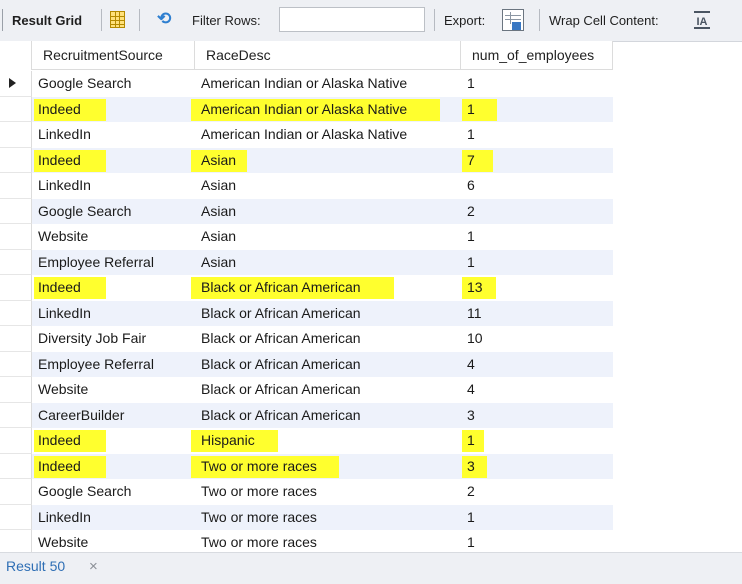  I want to click on cell-race-desc: Hispanic, so click(328, 441).